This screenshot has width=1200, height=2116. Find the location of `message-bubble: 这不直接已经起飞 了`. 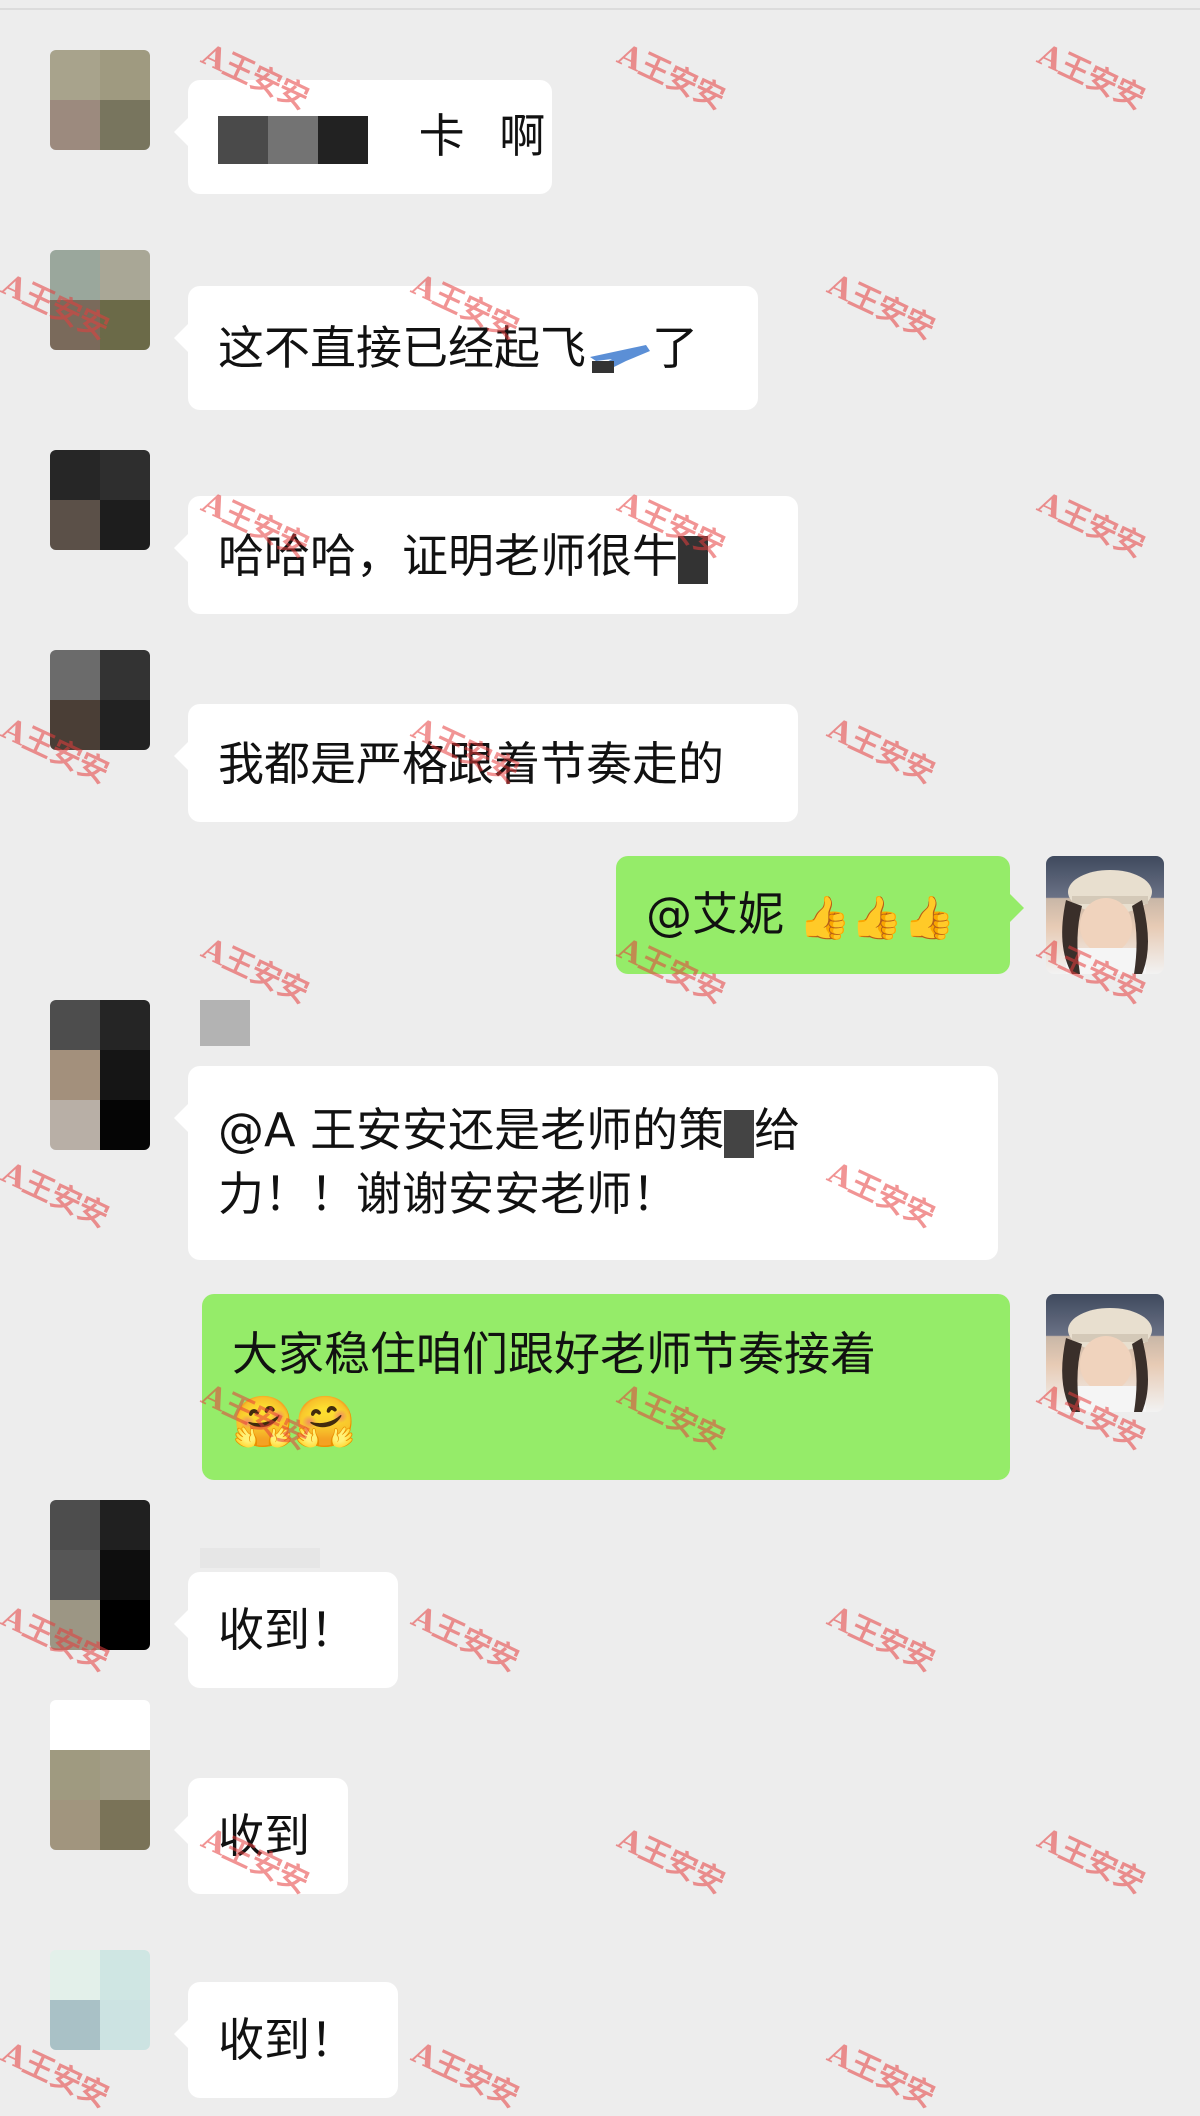

message-bubble: 这不直接已经起飞 了 is located at coordinates (466, 348).